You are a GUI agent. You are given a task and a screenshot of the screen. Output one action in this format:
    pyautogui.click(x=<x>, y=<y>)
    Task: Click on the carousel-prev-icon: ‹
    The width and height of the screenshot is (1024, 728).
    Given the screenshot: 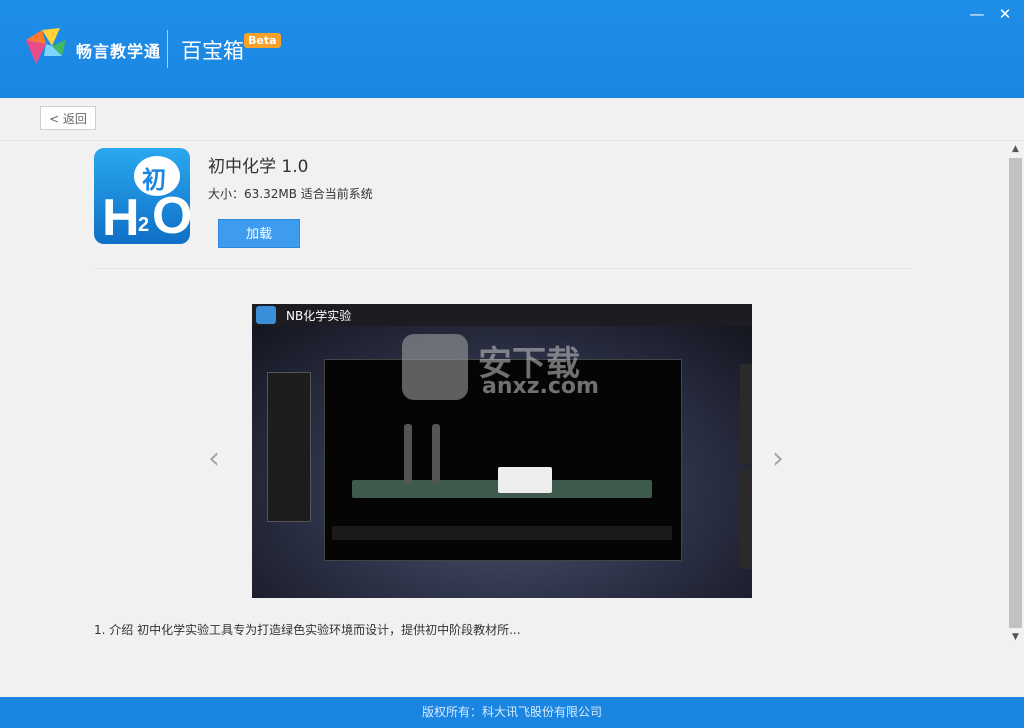 What is the action you would take?
    pyautogui.click(x=214, y=458)
    